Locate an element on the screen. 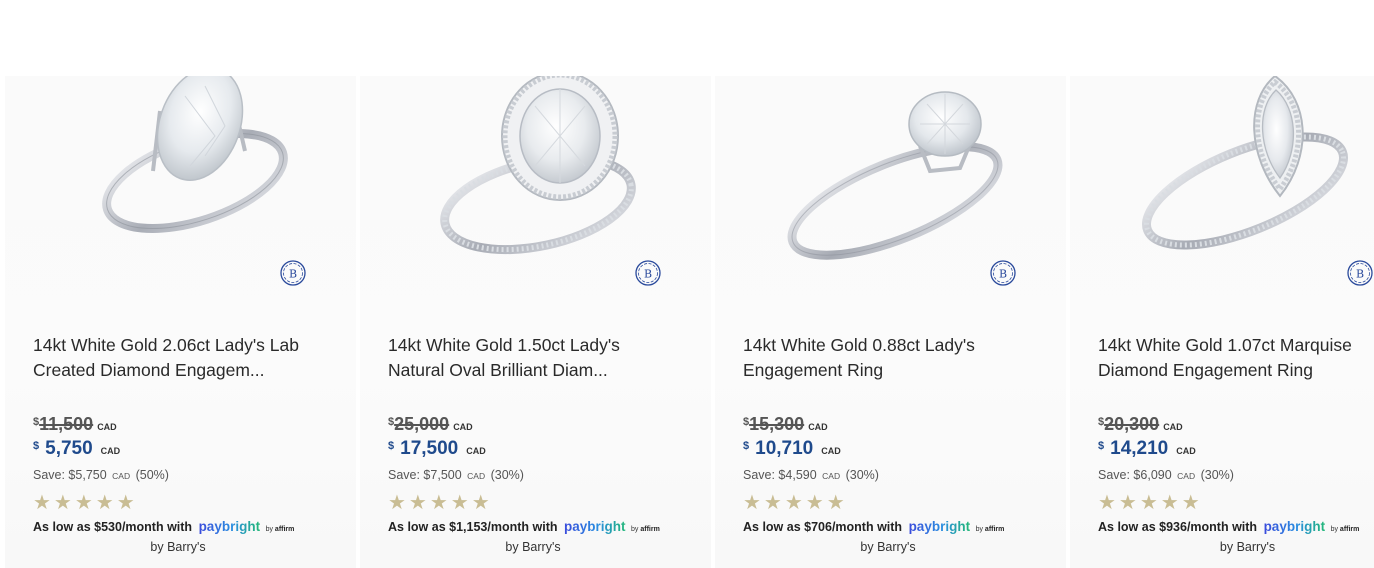 This screenshot has width=1374, height=568. savings-amount: Save: $6,090 is located at coordinates (1135, 475).